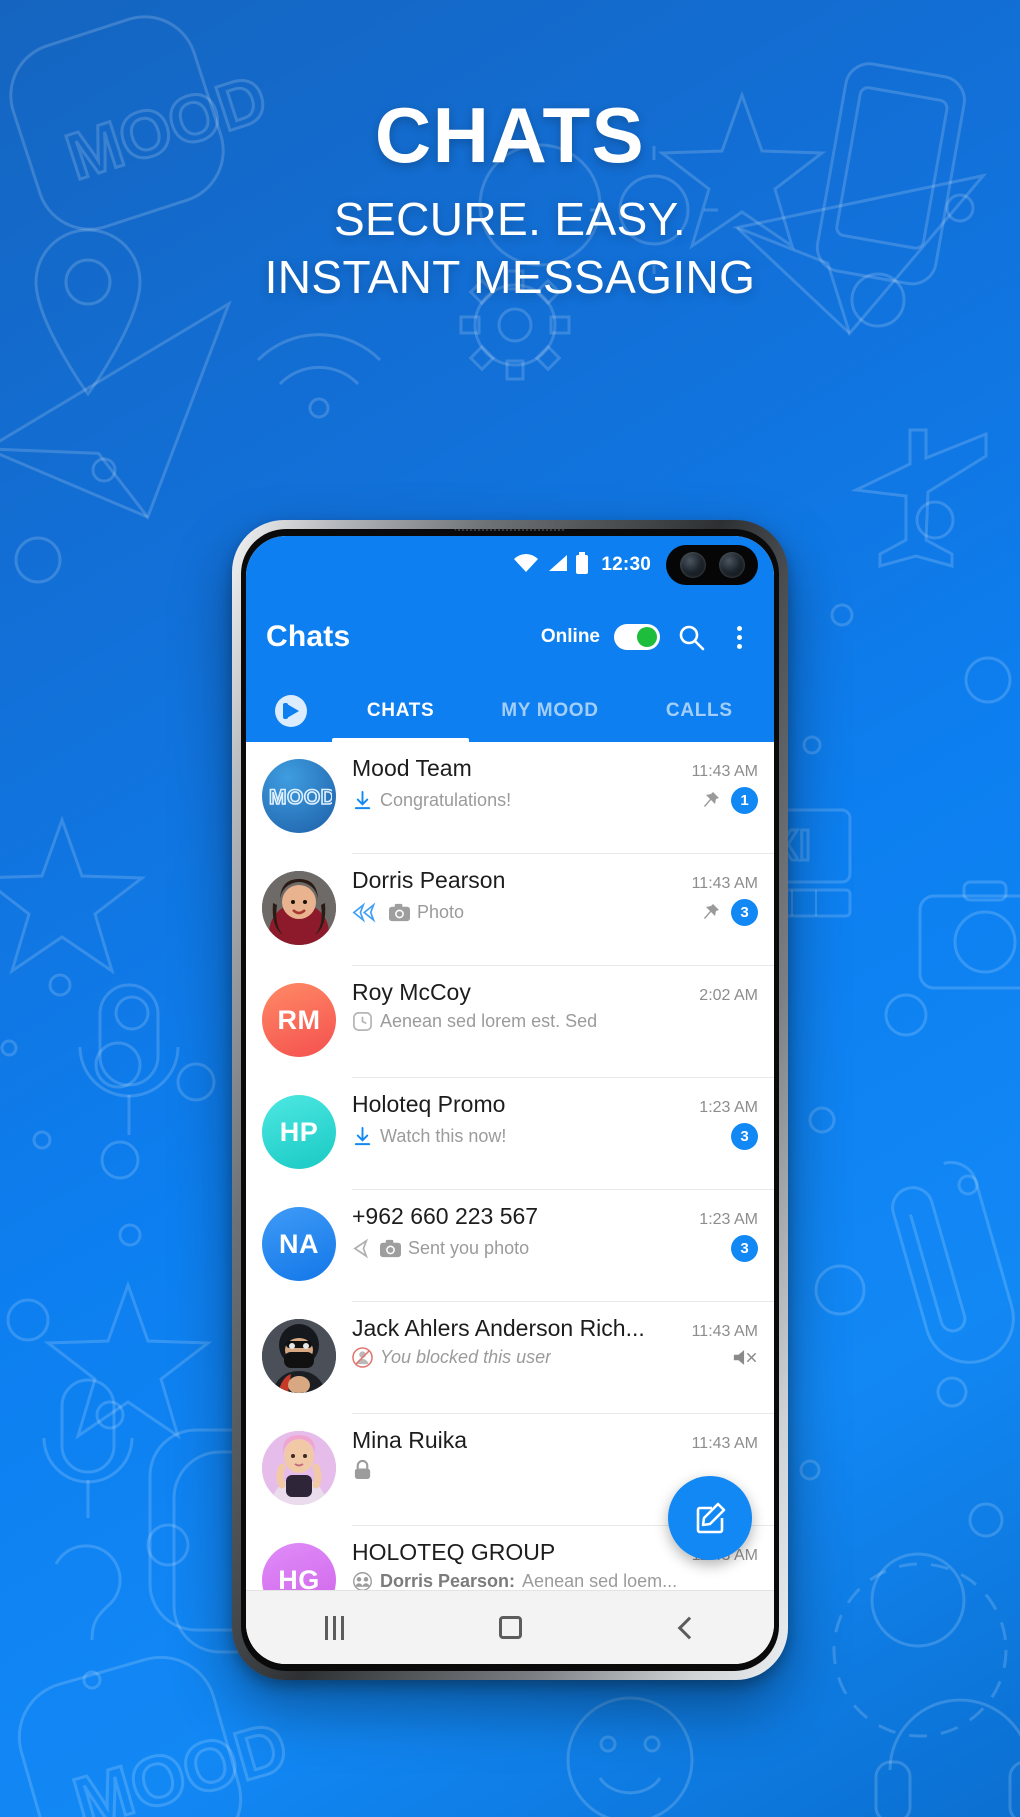 The image size is (1020, 1817). Describe the element at coordinates (744, 800) in the screenshot. I see `unread-badge: 1` at that location.